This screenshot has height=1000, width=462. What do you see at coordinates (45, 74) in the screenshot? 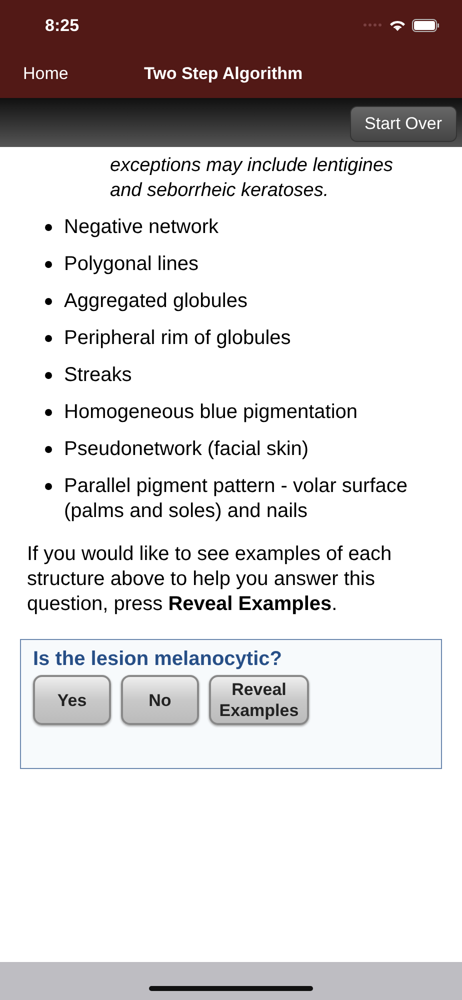
I see `home-link: Home` at bounding box center [45, 74].